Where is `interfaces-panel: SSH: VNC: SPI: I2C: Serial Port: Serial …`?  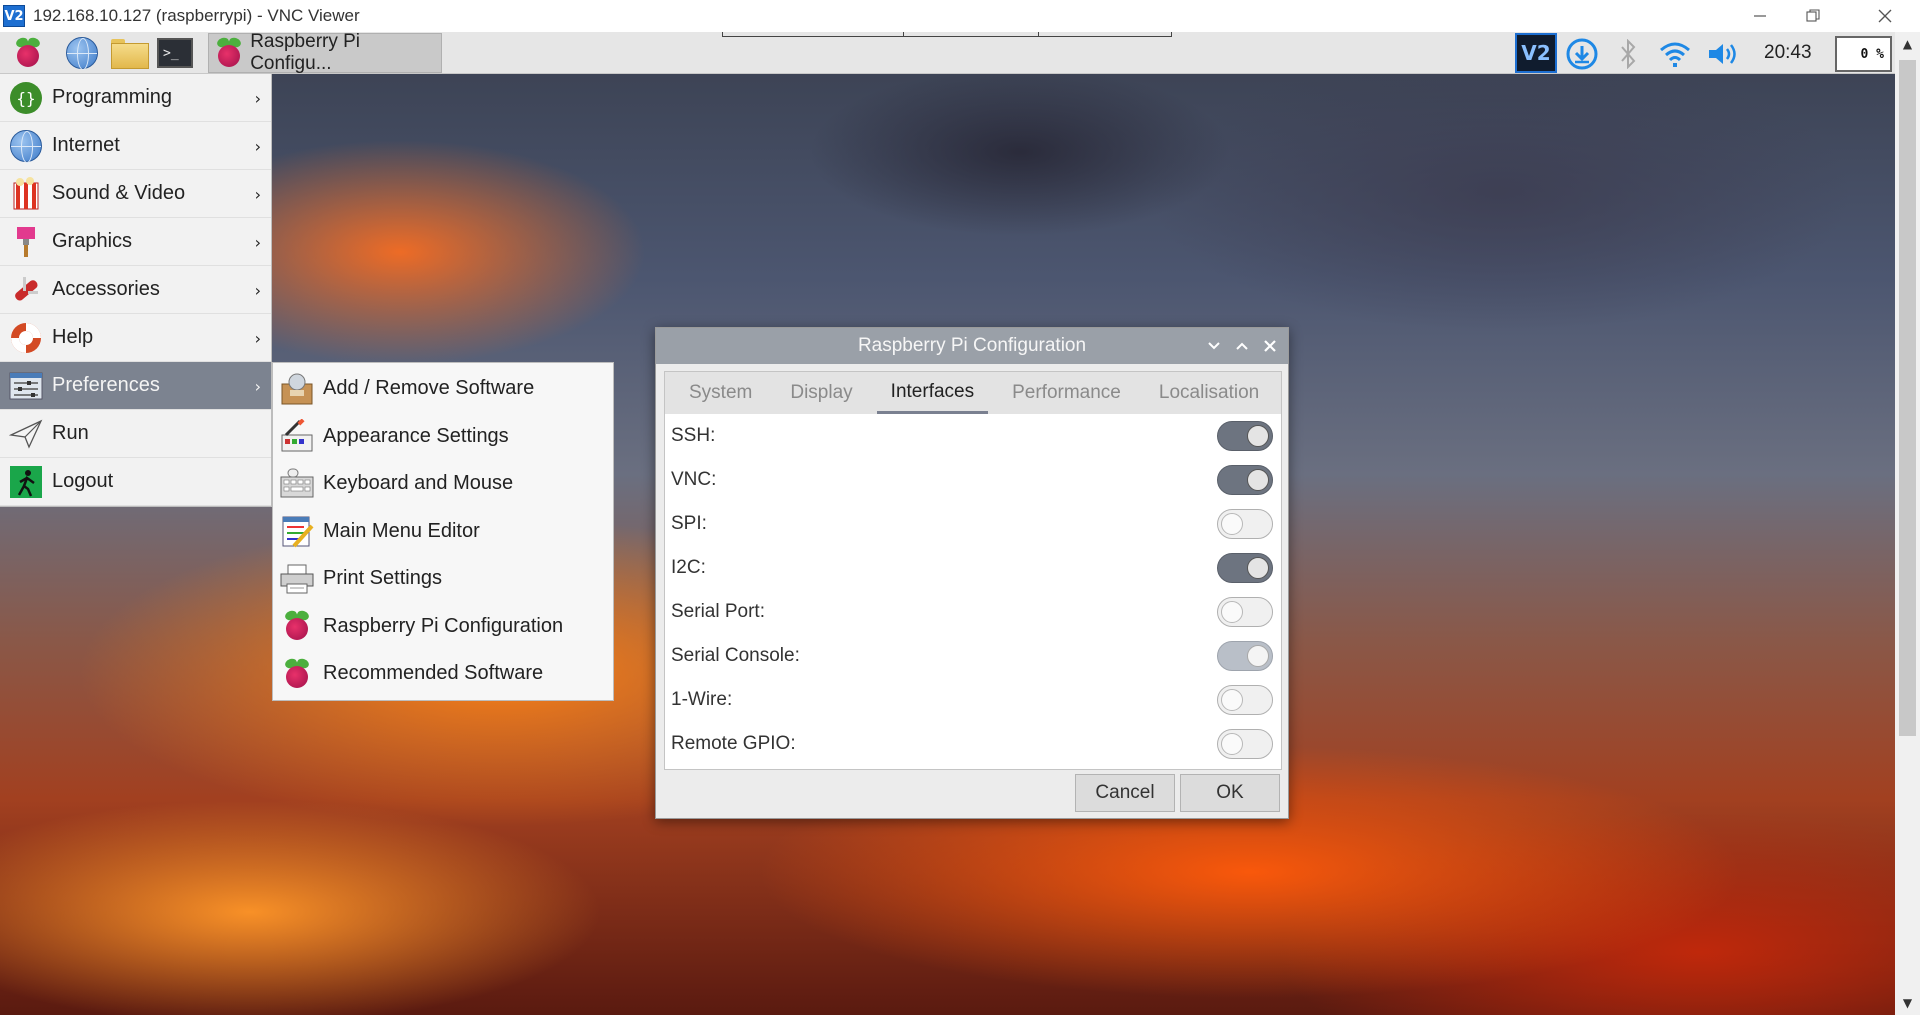
interfaces-panel: SSH: VNC: SPI: I2C: Serial Port: Serial … is located at coordinates (973, 592).